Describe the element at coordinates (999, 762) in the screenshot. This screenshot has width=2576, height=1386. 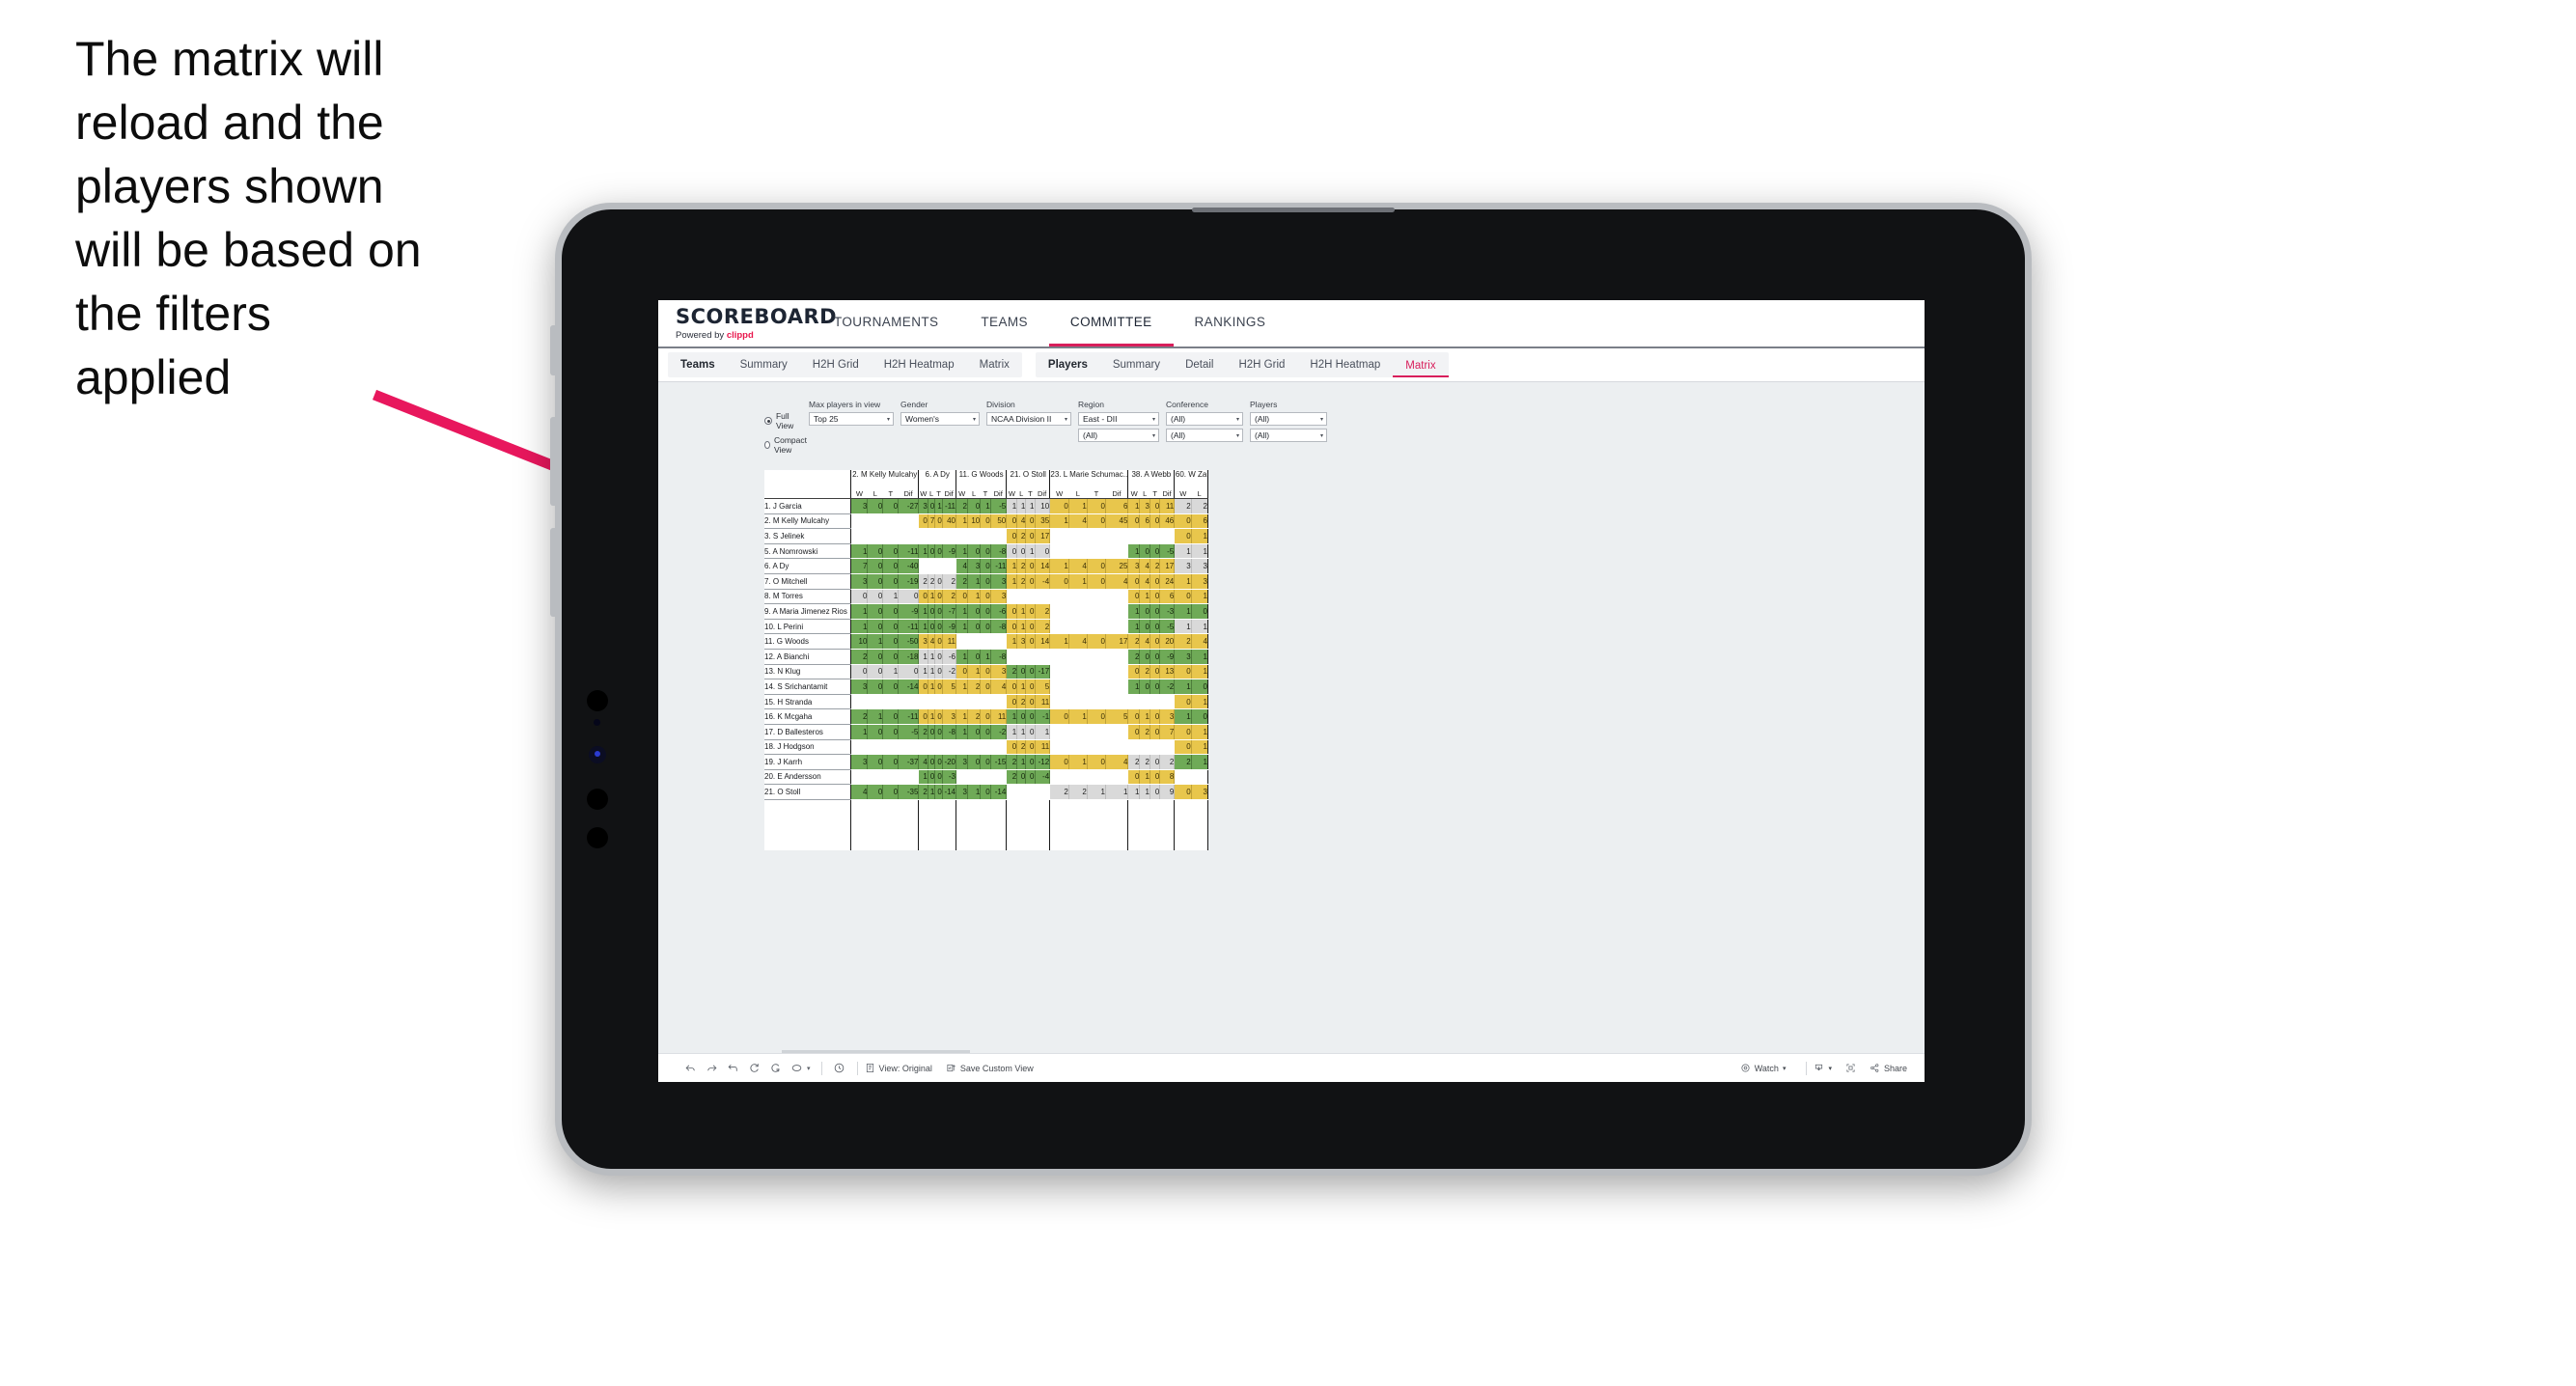
I see `matrix-cell: -15` at that location.